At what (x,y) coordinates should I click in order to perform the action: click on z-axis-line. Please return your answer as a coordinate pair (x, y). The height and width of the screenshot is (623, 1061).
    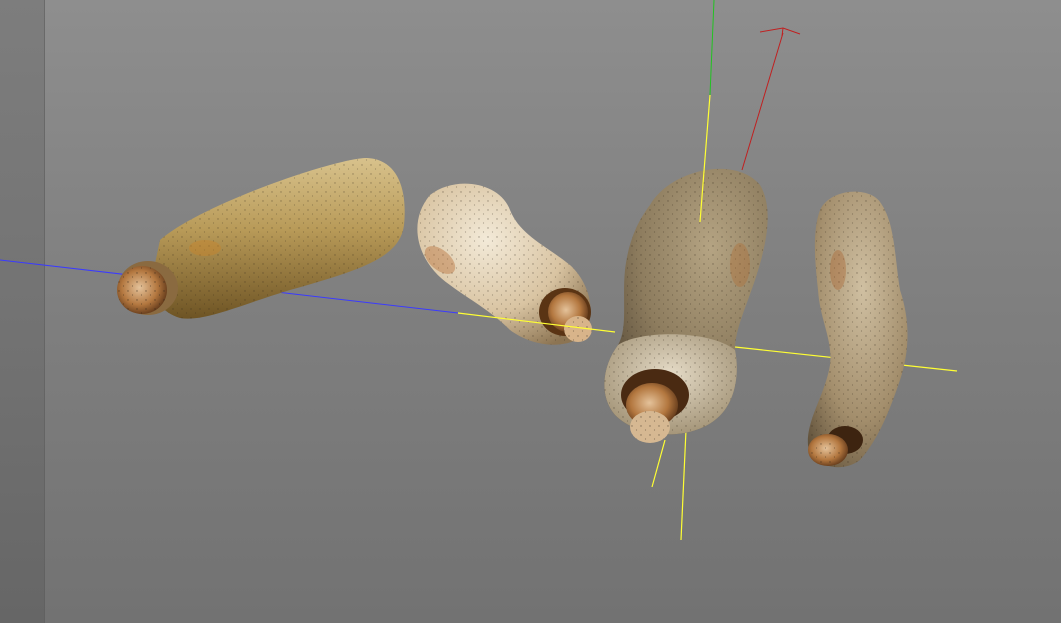
    Looking at the image, I should click on (762, 101).